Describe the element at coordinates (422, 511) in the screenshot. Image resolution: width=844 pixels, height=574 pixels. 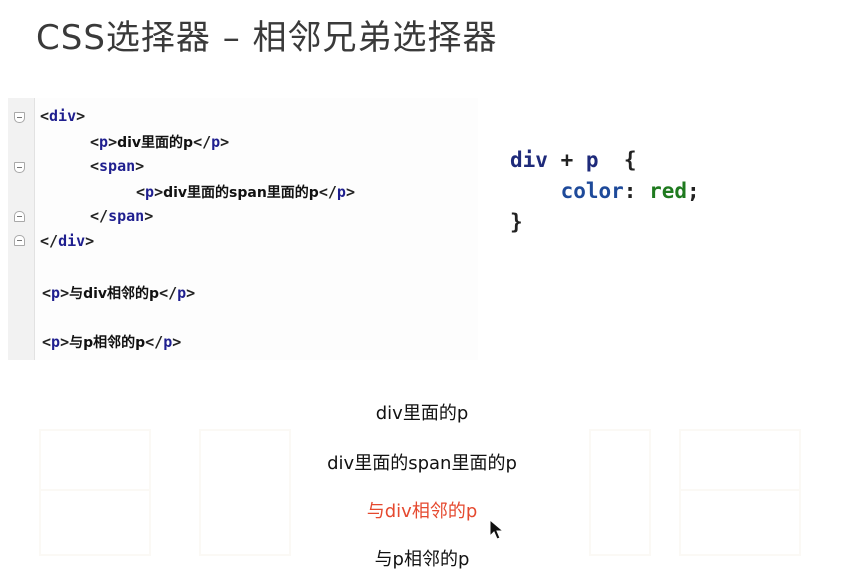
I see `output-line-3-highlighted: 与div相邻的p` at that location.